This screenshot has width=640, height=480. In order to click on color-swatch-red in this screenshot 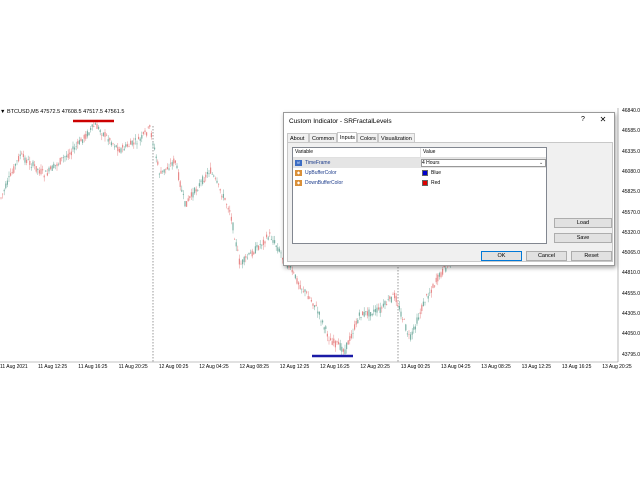, I will do `click(425, 183)`.